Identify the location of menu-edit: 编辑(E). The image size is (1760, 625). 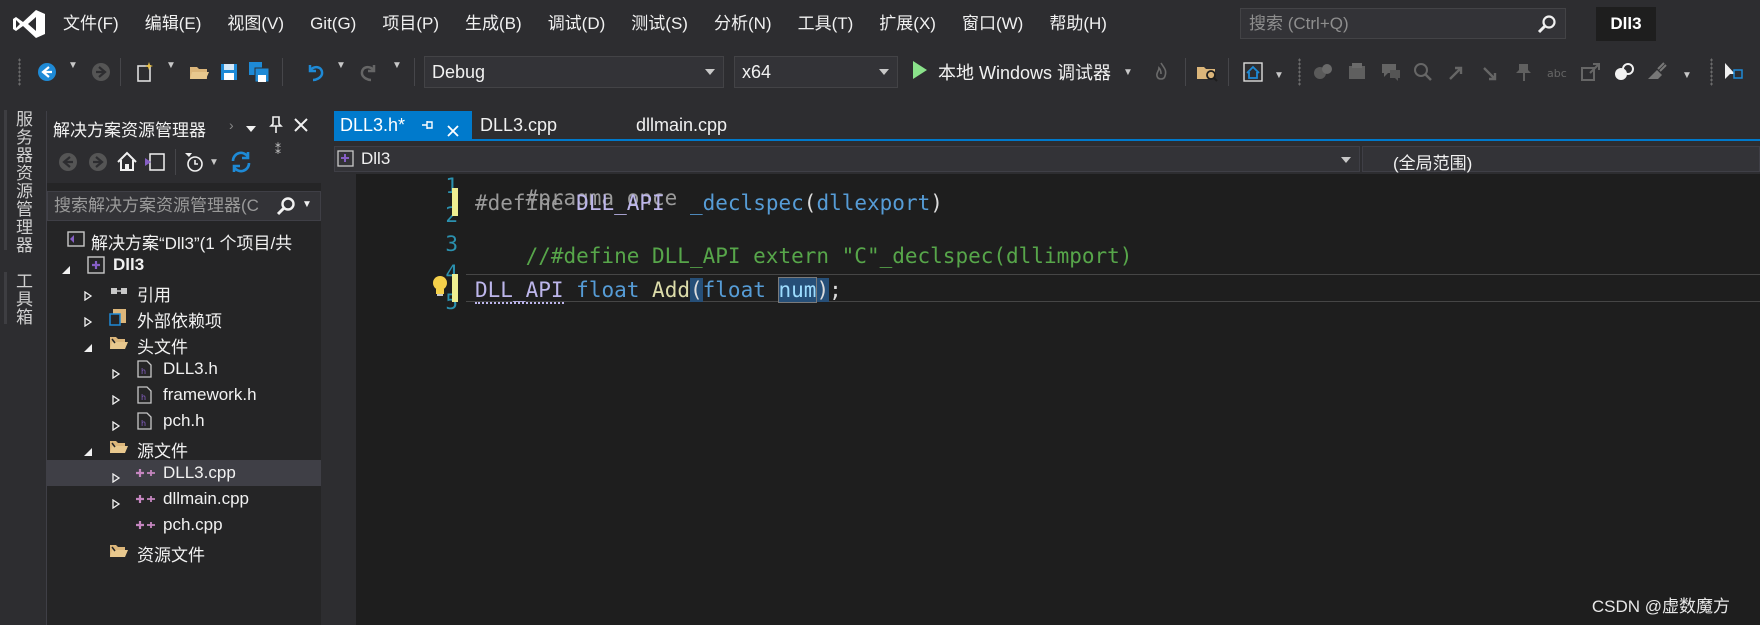
(173, 24).